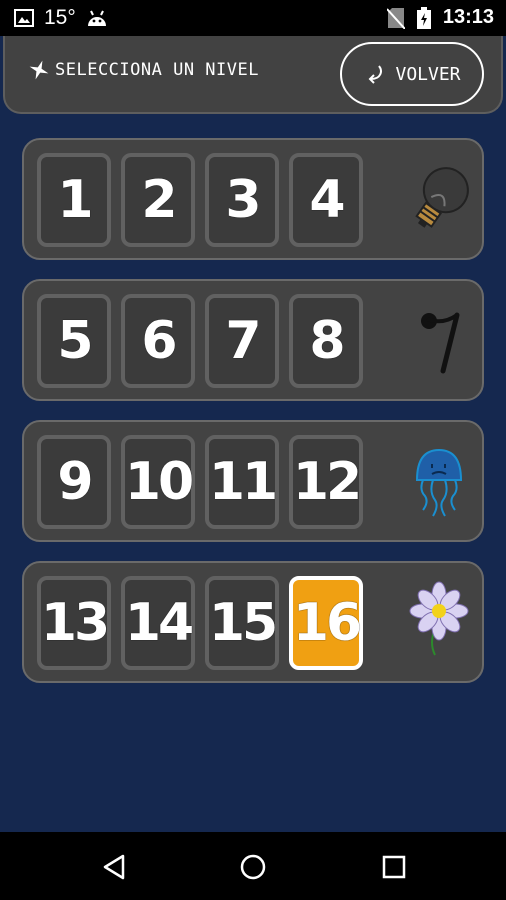 The height and width of the screenshot is (900, 506). I want to click on navigation-bar, so click(253, 866).